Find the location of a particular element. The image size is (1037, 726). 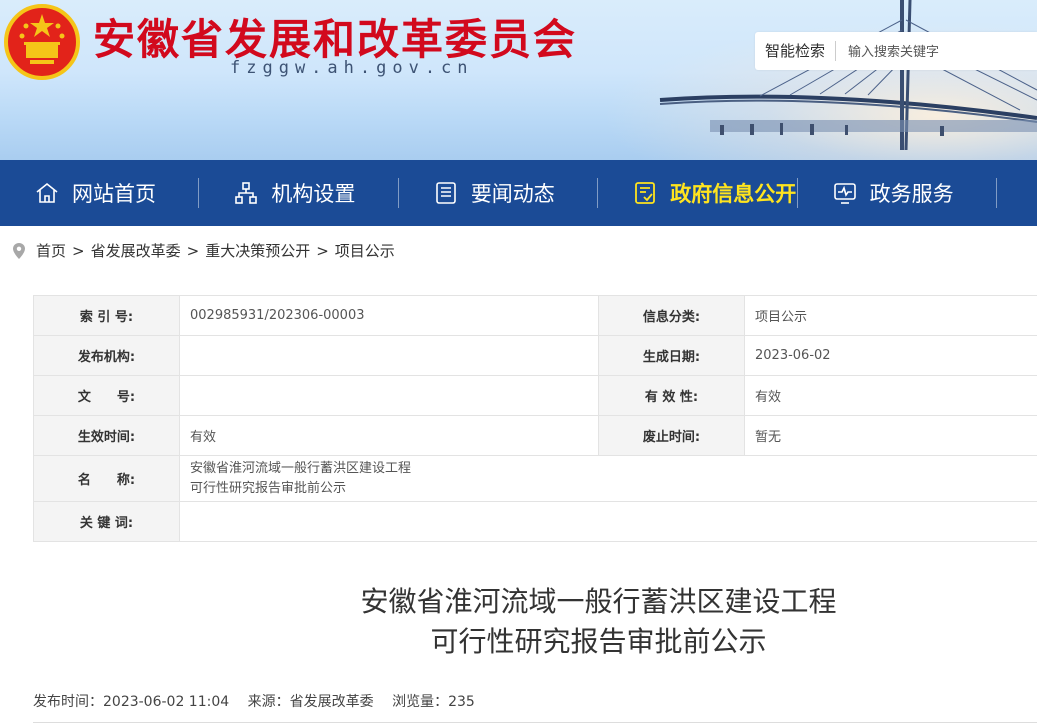

table-row: 生效时间: 有效 废止时间: 暂无 is located at coordinates (535, 435).